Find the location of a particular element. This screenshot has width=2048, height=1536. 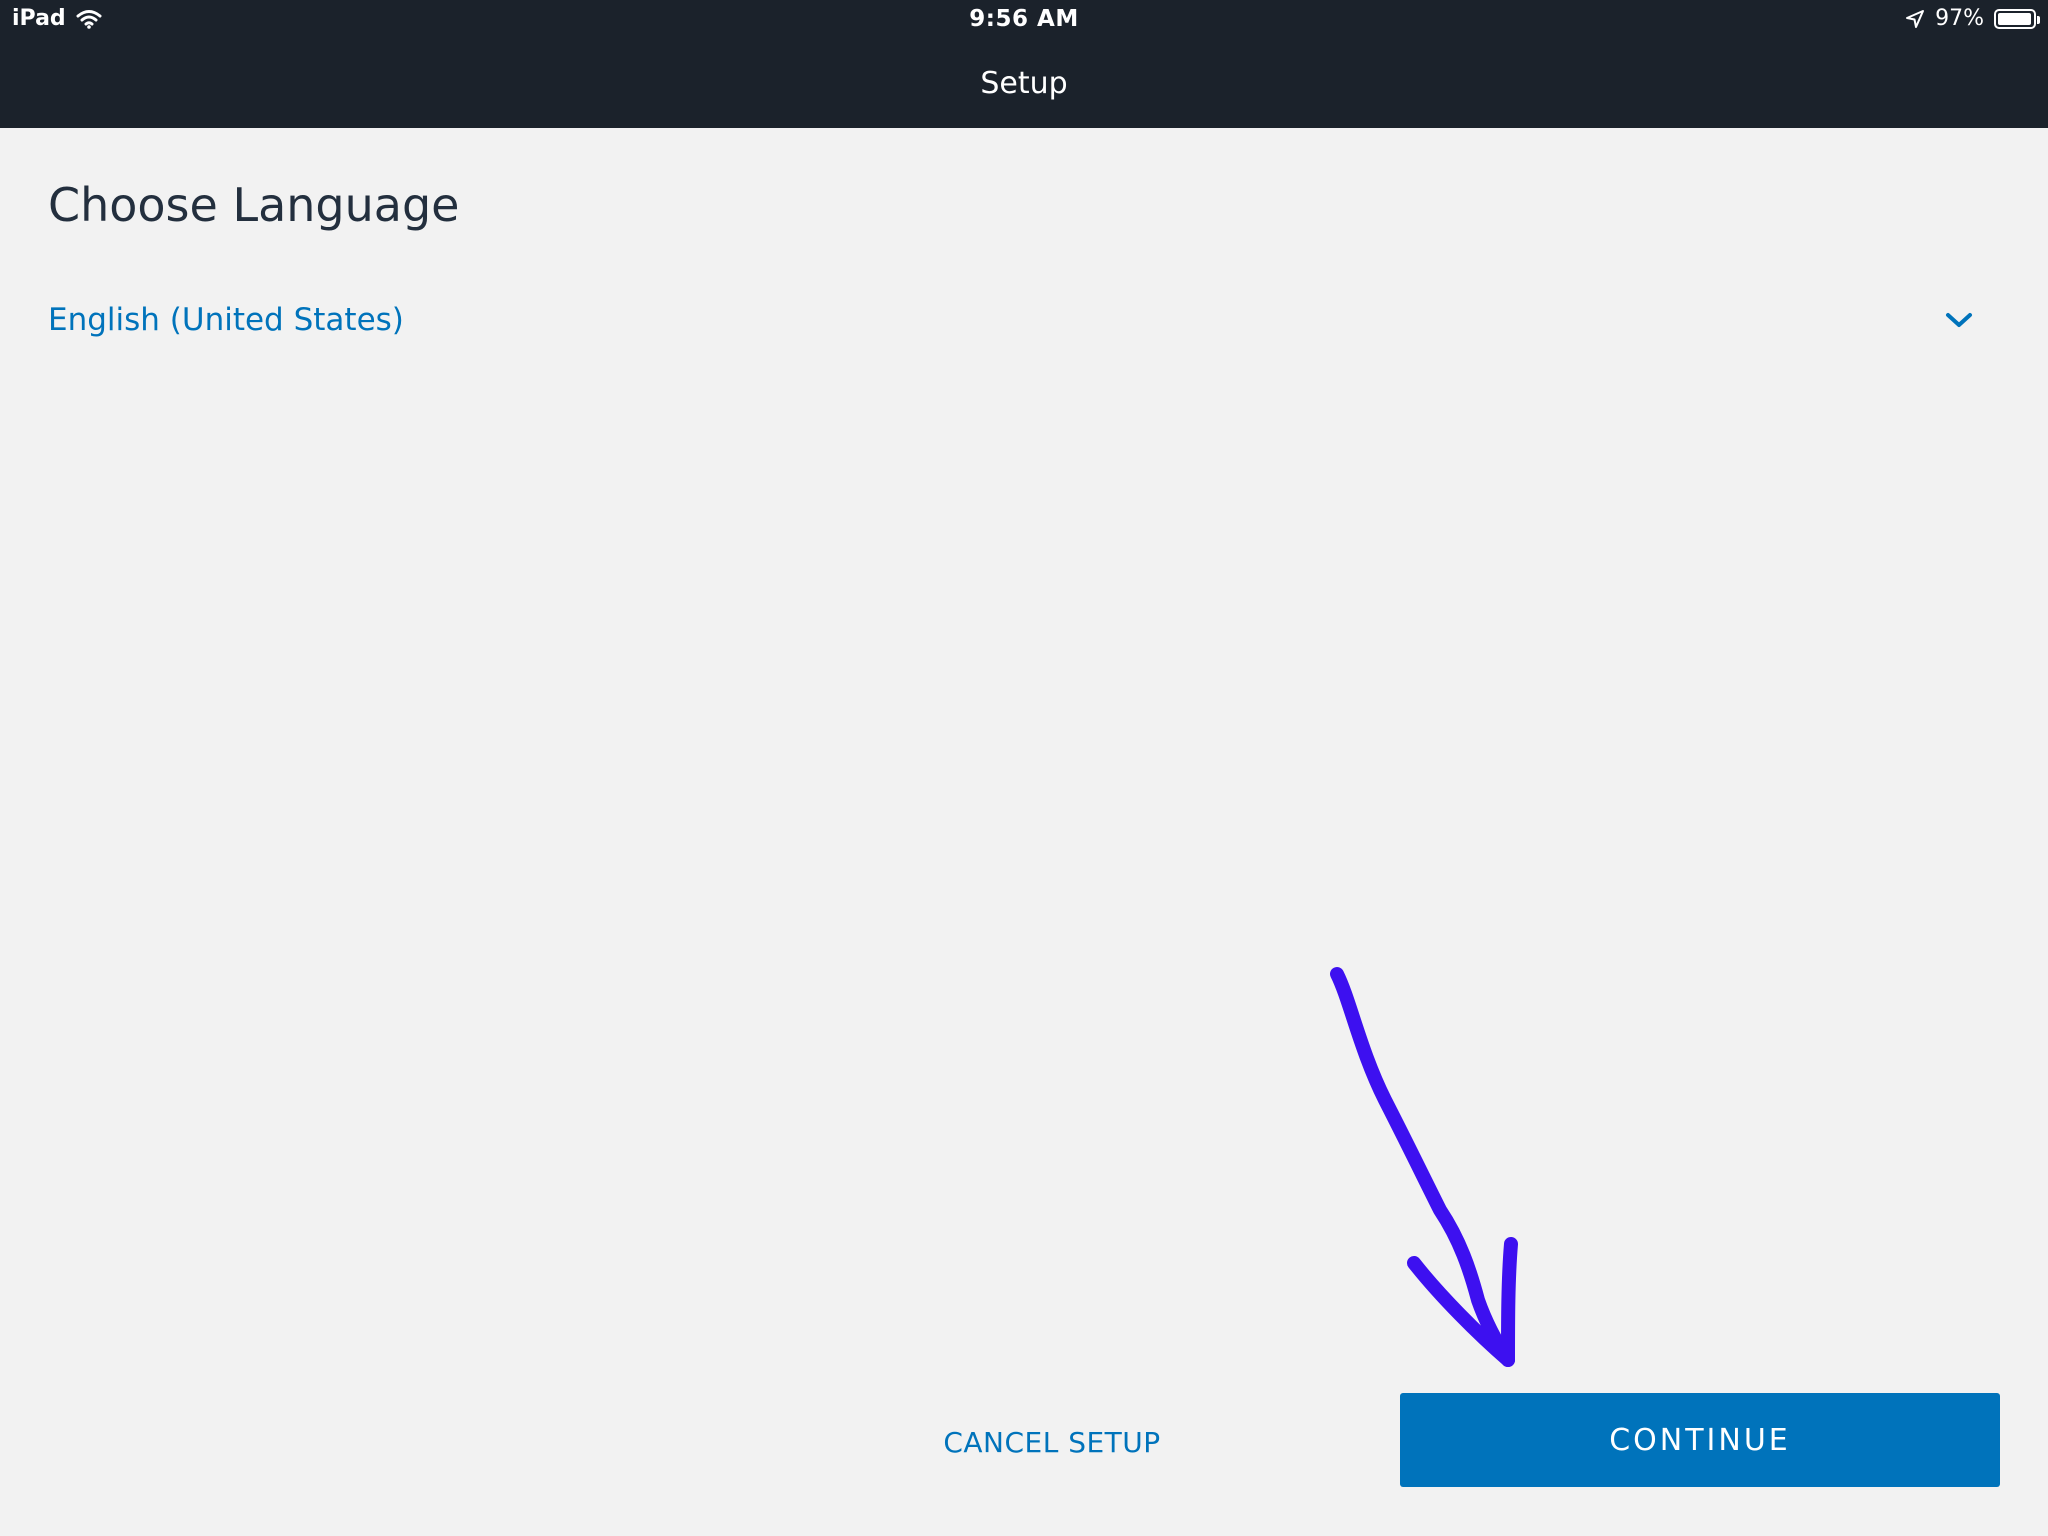

battery-icon is located at coordinates (2017, 18).